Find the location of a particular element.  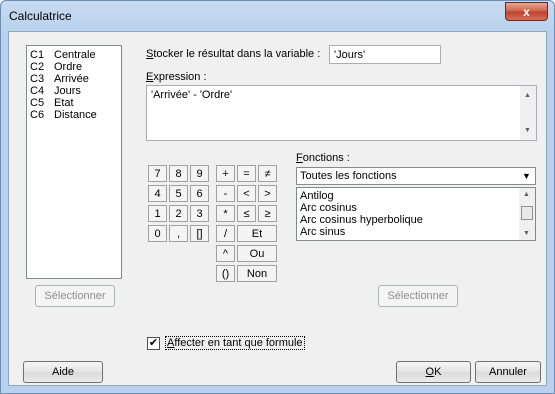

key-equal: = is located at coordinates (246, 173).